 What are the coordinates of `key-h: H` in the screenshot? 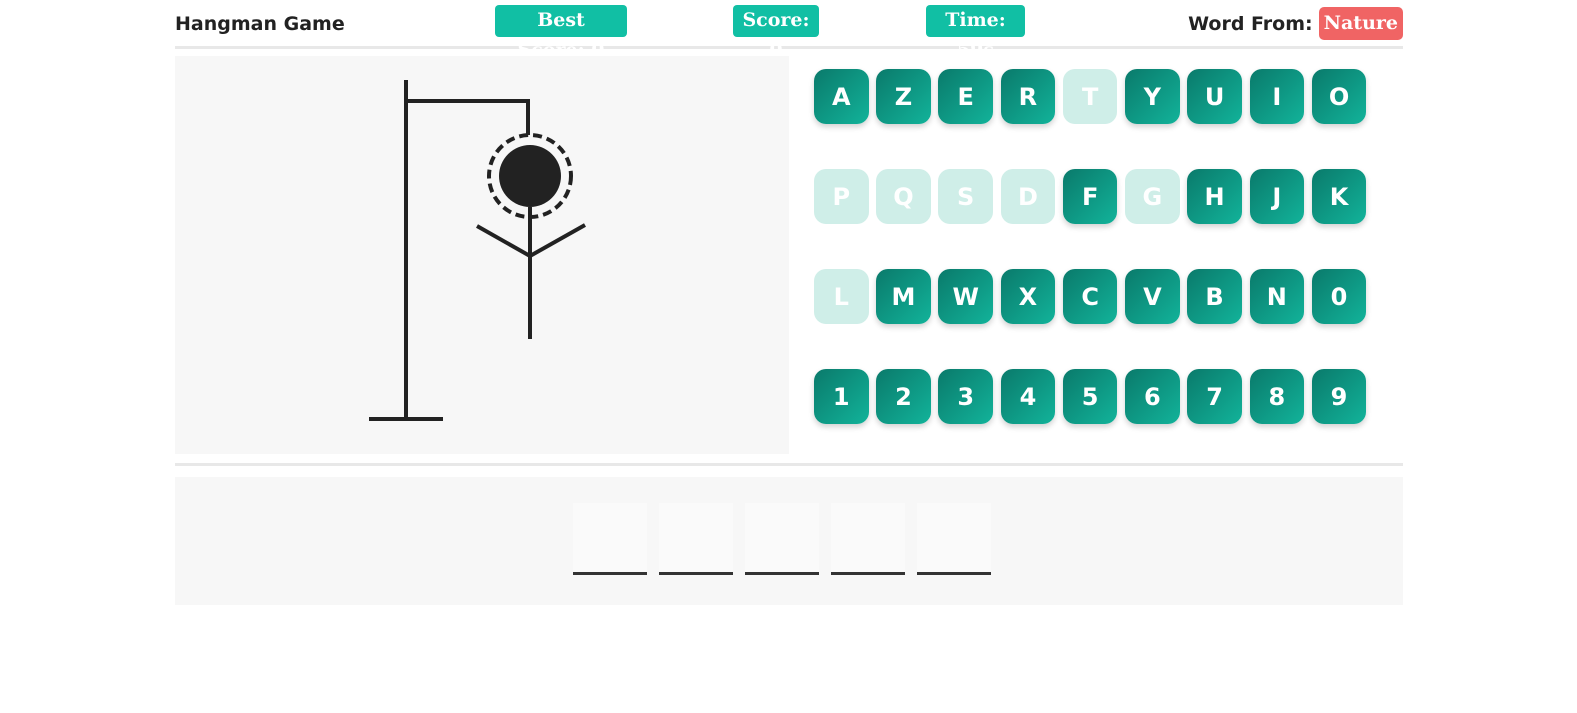 It's located at (1214, 196).